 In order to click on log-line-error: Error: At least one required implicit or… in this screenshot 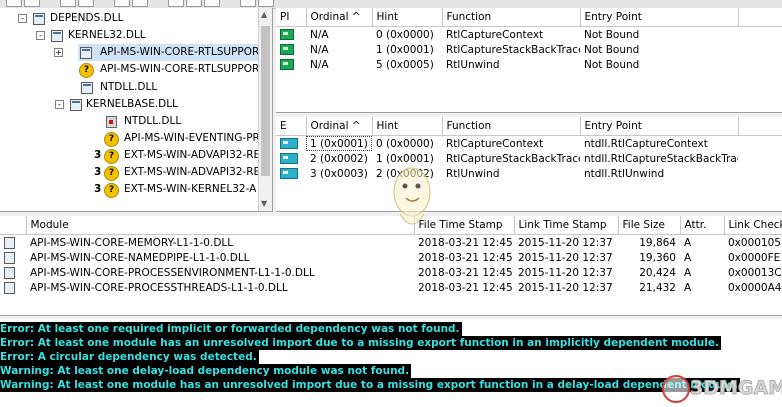, I will do `click(231, 329)`.